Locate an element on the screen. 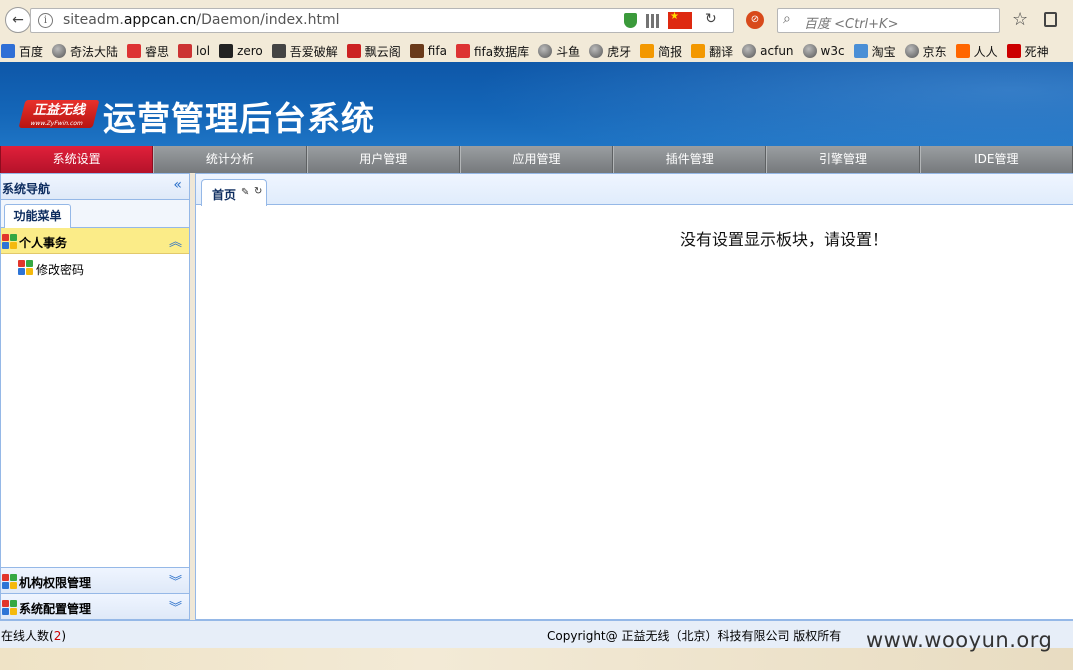  bookmark-item: 京东 is located at coordinates (925, 51).